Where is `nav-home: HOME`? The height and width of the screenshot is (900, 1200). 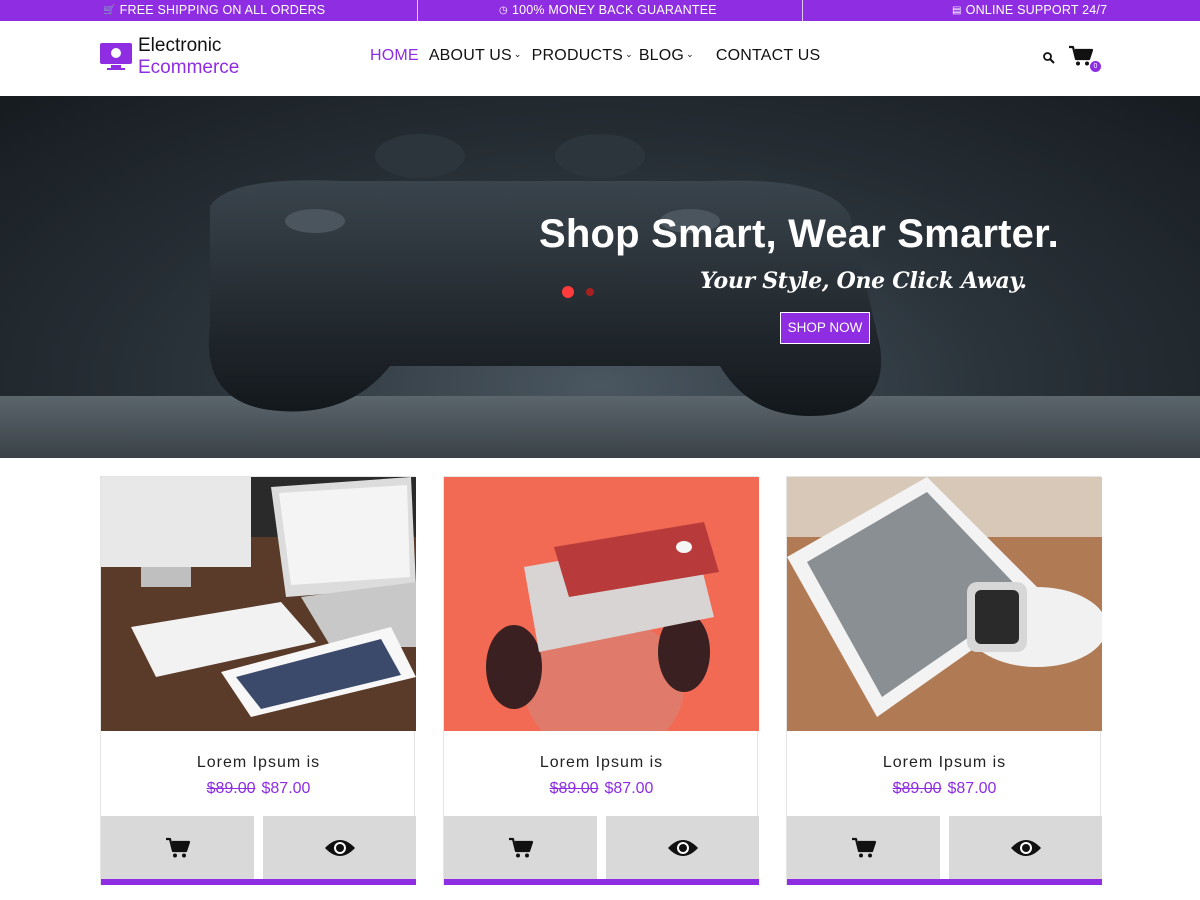
nav-home: HOME is located at coordinates (394, 56).